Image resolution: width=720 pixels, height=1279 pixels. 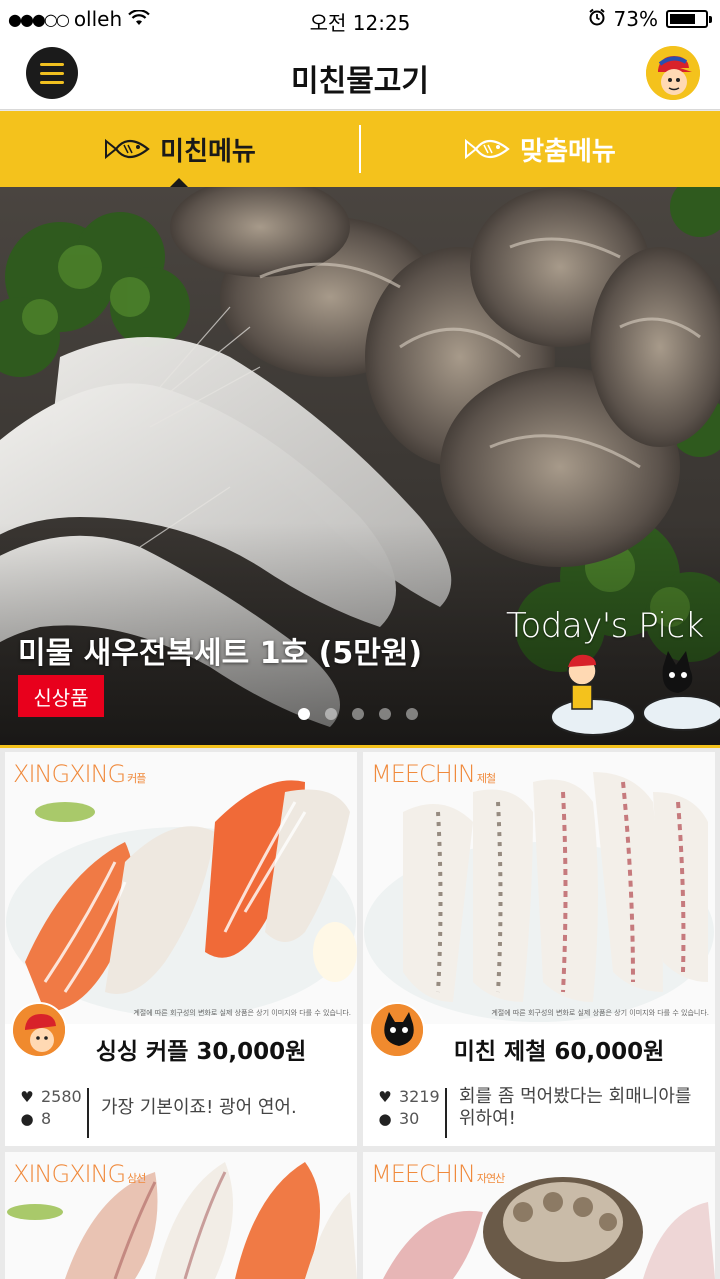 I want to click on battery-icon, so click(x=689, y=19).